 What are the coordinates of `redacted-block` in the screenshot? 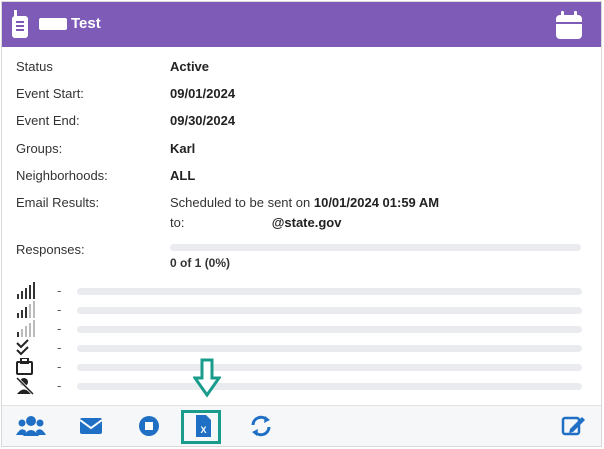 It's located at (53, 24).